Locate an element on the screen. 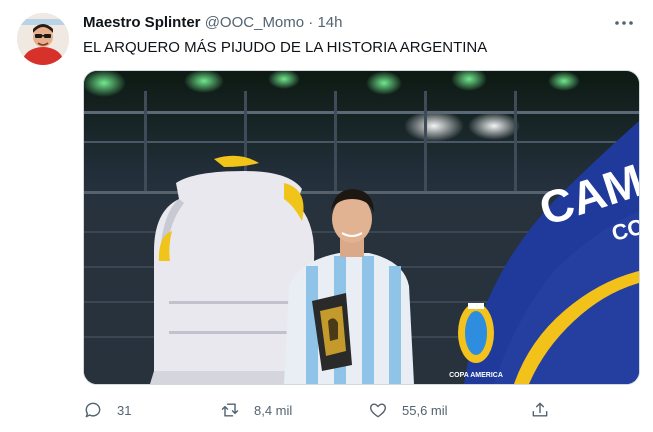  author-name: Maestro Splinter is located at coordinates (142, 22).